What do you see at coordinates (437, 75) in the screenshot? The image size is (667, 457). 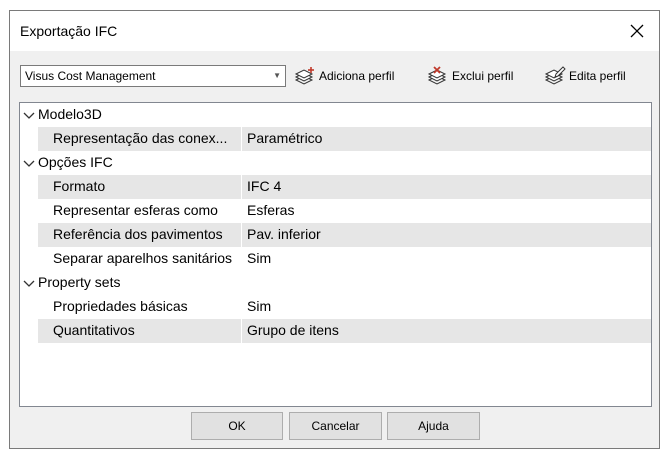 I see `delete-layers-icon` at bounding box center [437, 75].